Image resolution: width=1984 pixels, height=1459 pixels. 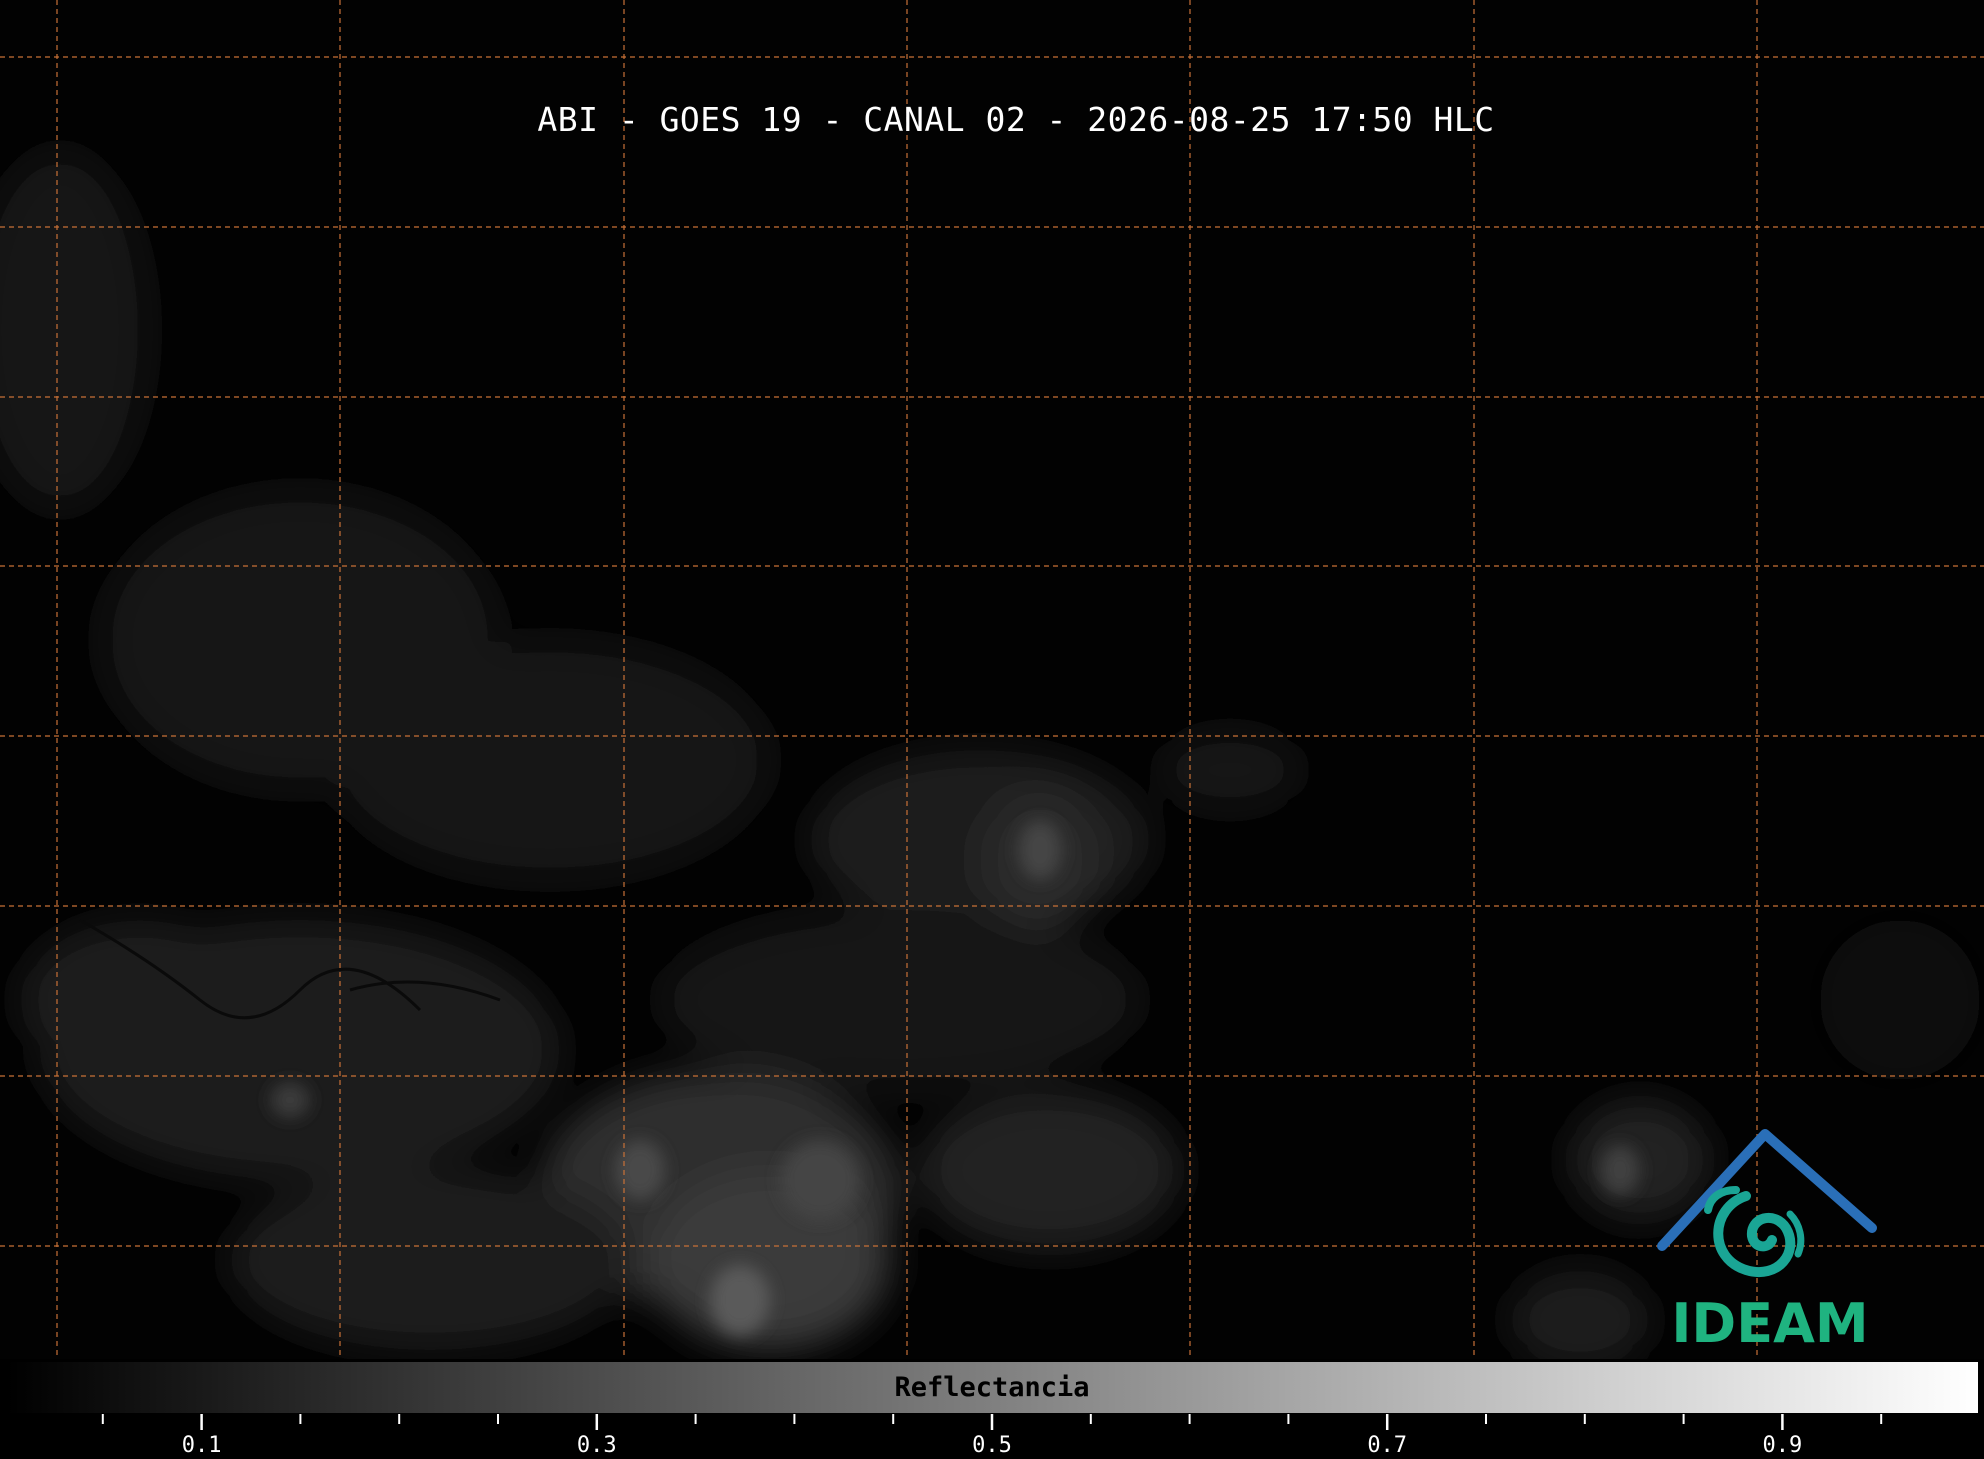 I want to click on ideam-logo: IDEAM, so click(x=1767, y=1242).